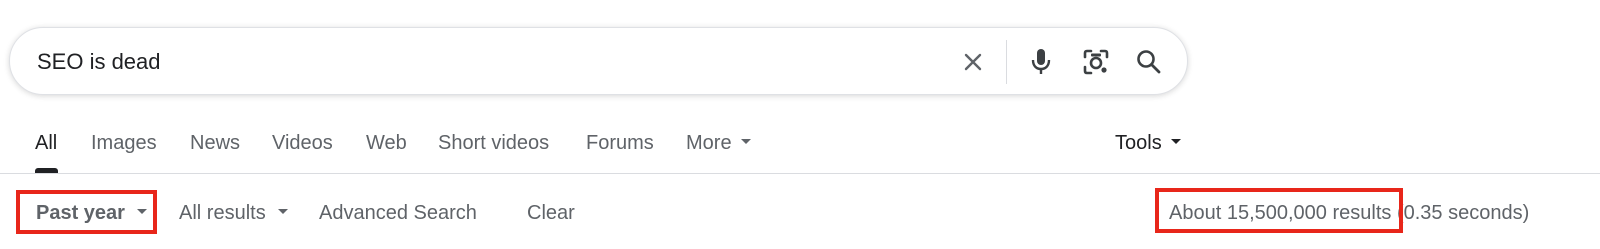 The width and height of the screenshot is (1600, 249). Describe the element at coordinates (709, 143) in the screenshot. I see `tab-more-label: More` at that location.